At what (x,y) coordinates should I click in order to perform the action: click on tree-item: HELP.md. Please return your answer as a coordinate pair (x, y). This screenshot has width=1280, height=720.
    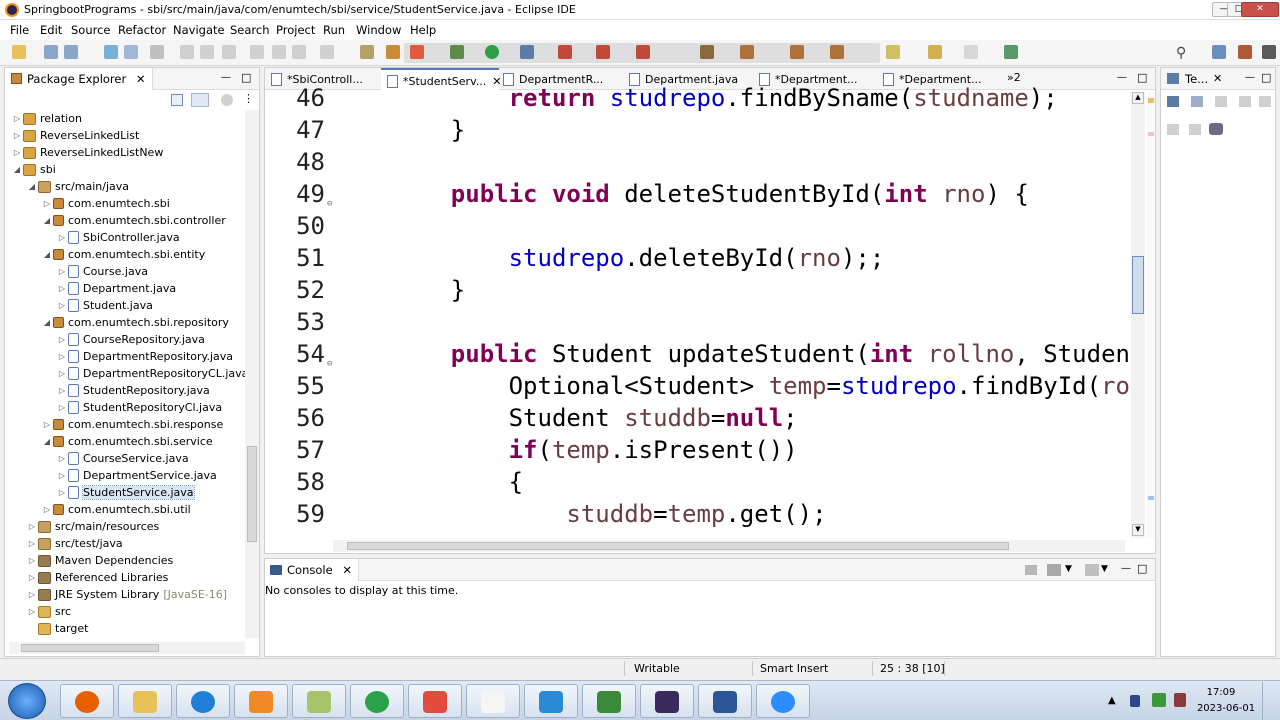
    Looking at the image, I should click on (63, 637).